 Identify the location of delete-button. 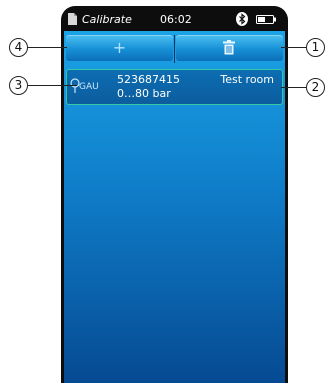
(229, 48).